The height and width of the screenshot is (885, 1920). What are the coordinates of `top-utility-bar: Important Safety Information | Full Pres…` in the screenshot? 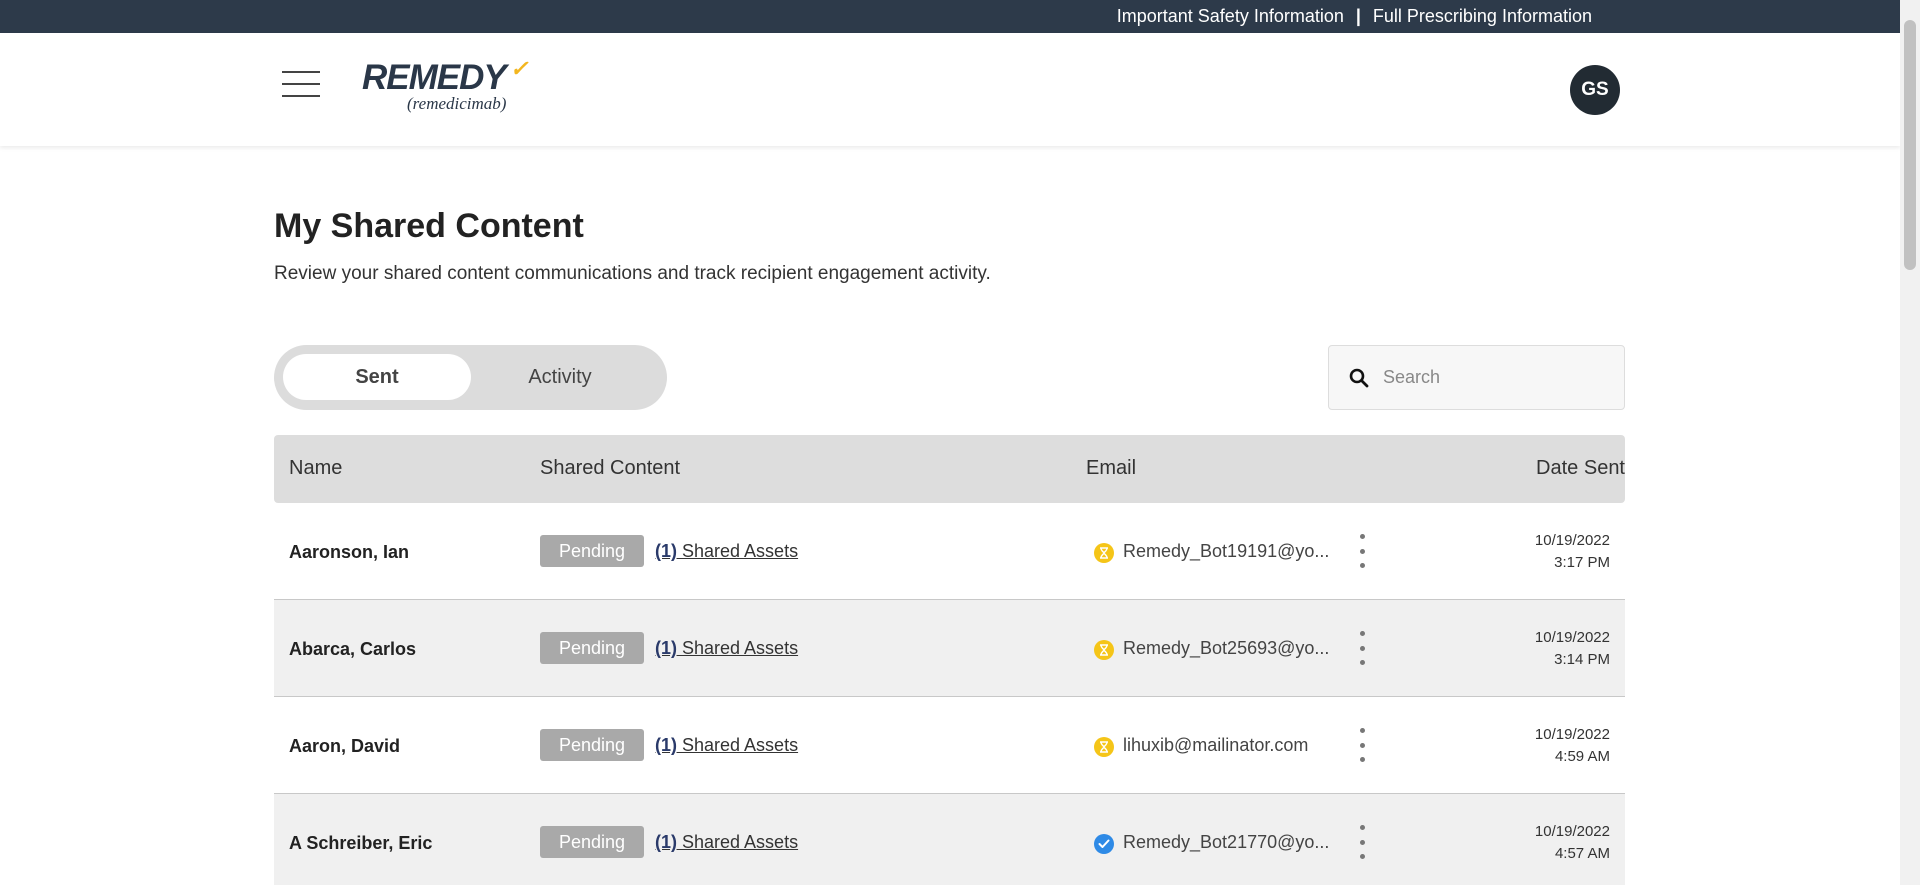 It's located at (950, 16).